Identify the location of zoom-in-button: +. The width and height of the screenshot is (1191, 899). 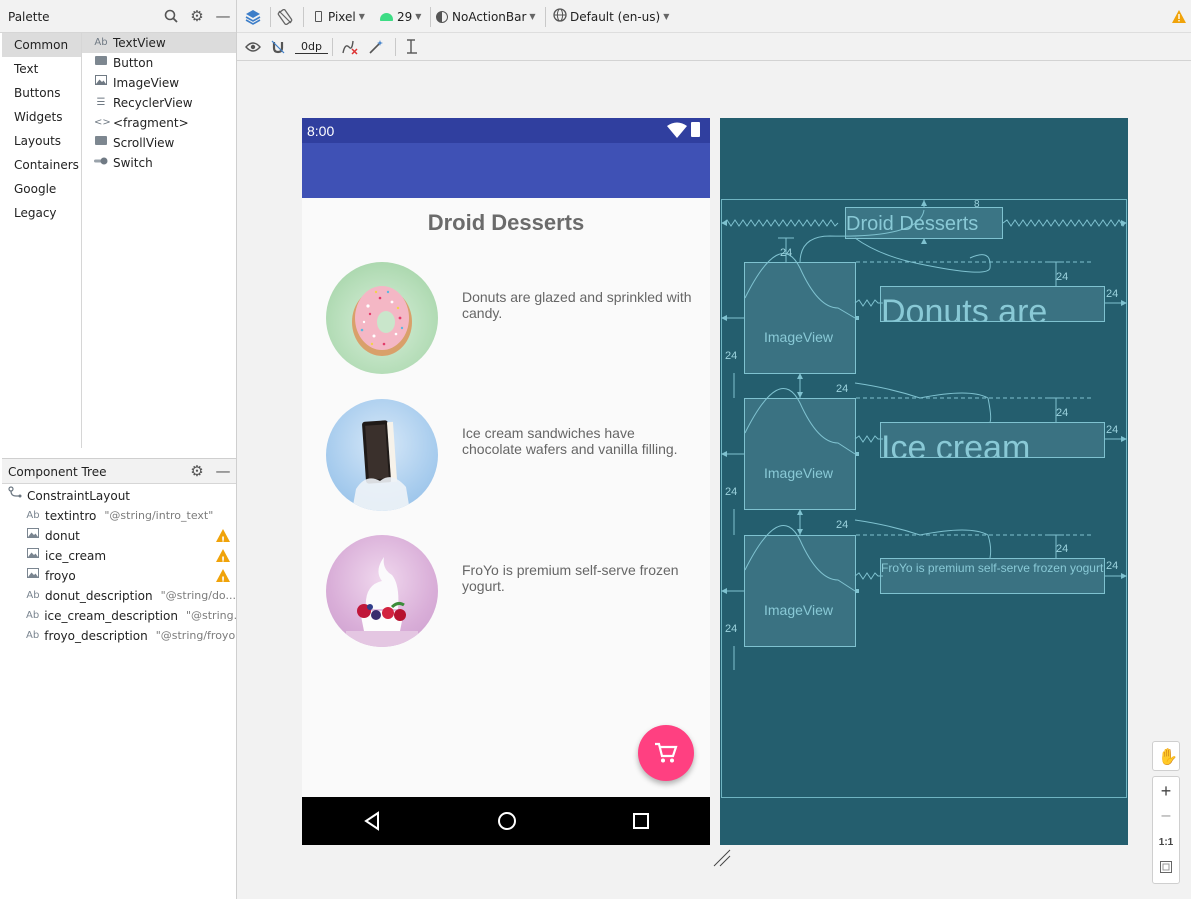
(1166, 791).